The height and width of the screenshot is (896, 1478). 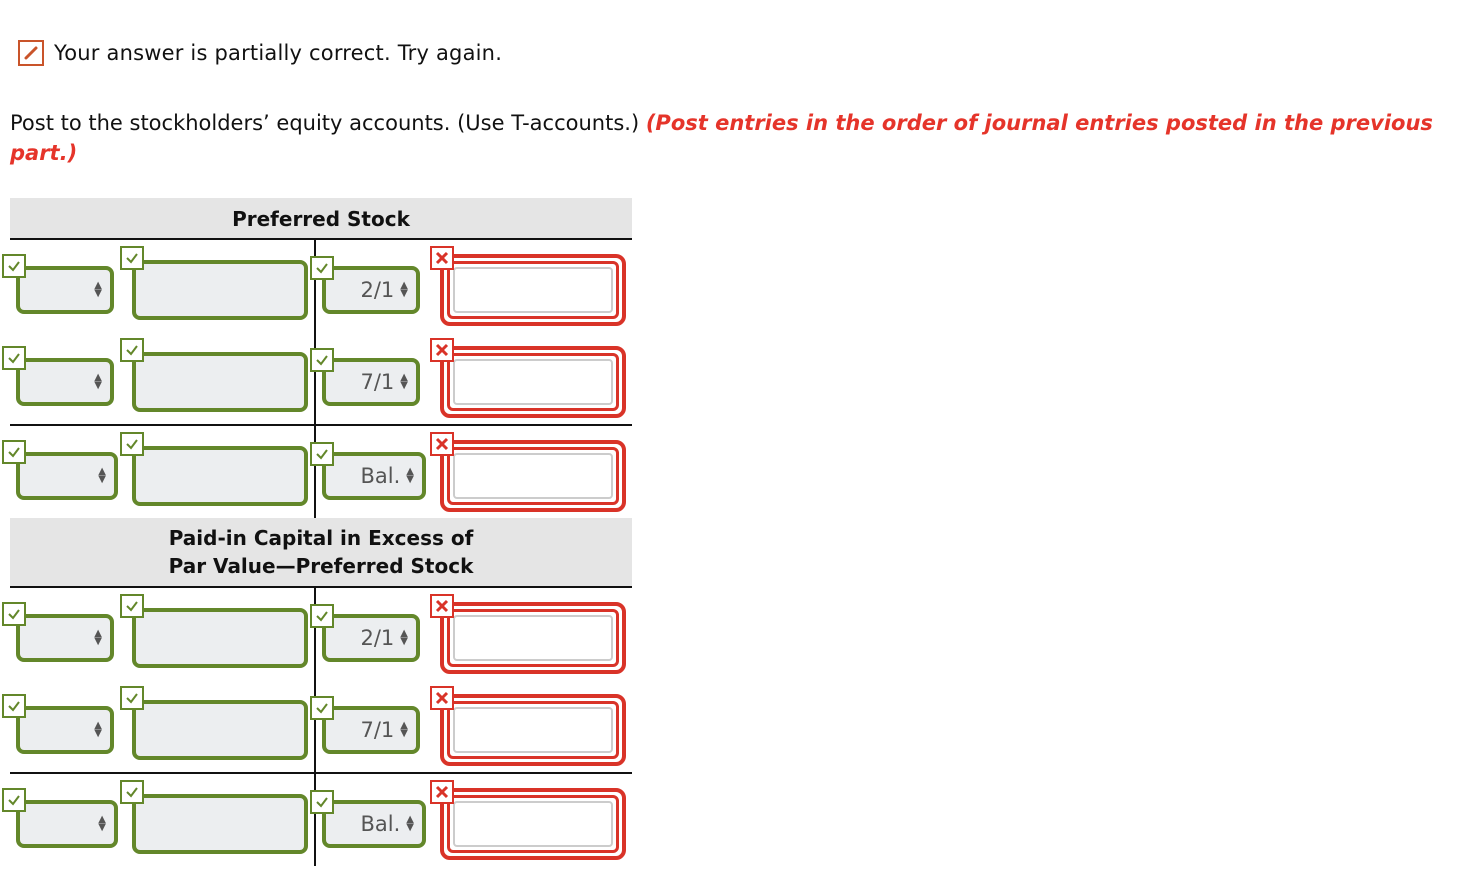 I want to click on next-section-cutoff, so click(x=739, y=890).